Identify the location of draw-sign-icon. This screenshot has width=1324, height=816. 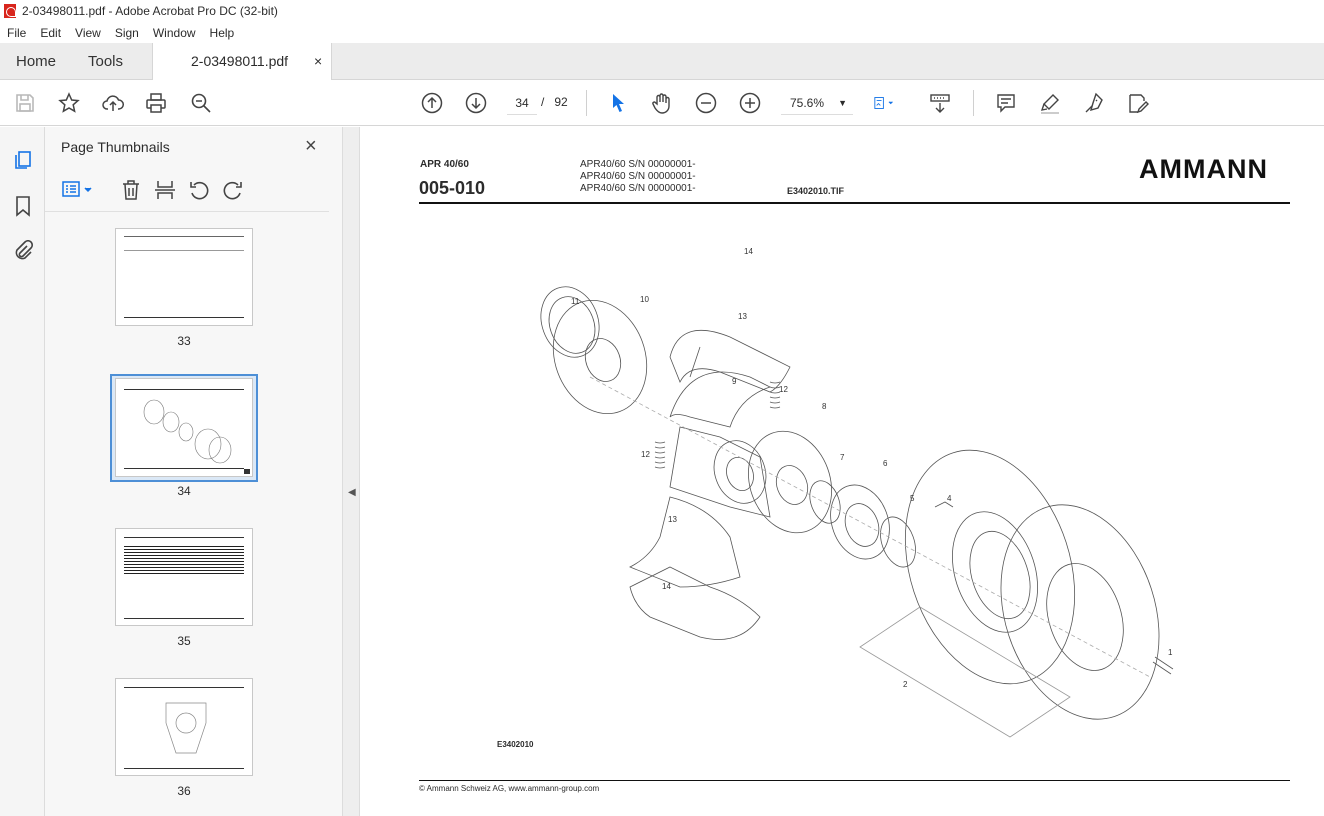
(1094, 103).